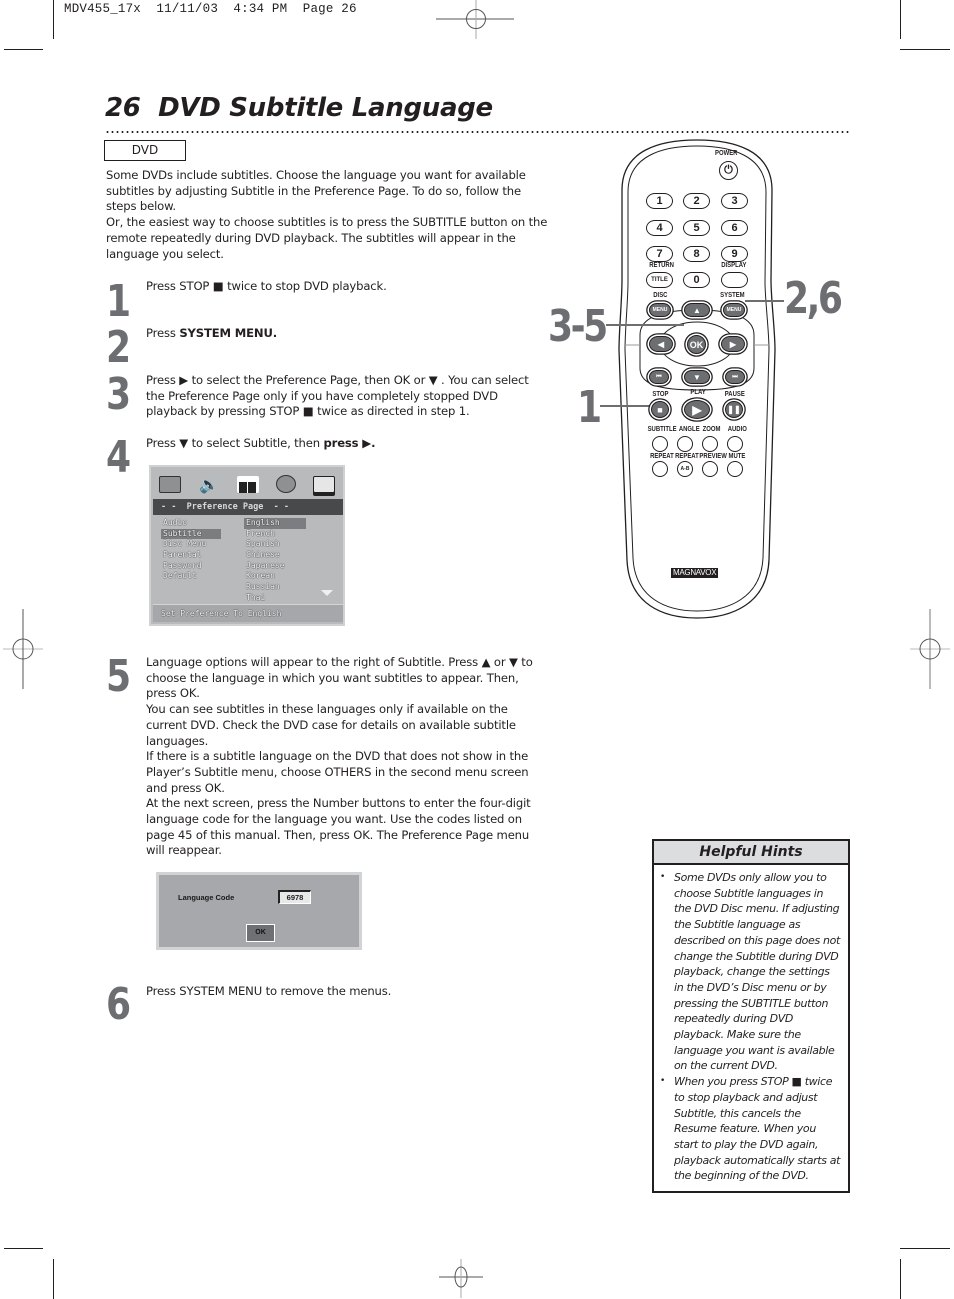 The width and height of the screenshot is (954, 1299). Describe the element at coordinates (697, 377) in the screenshot. I see `down-arrow-button: ▼` at that location.